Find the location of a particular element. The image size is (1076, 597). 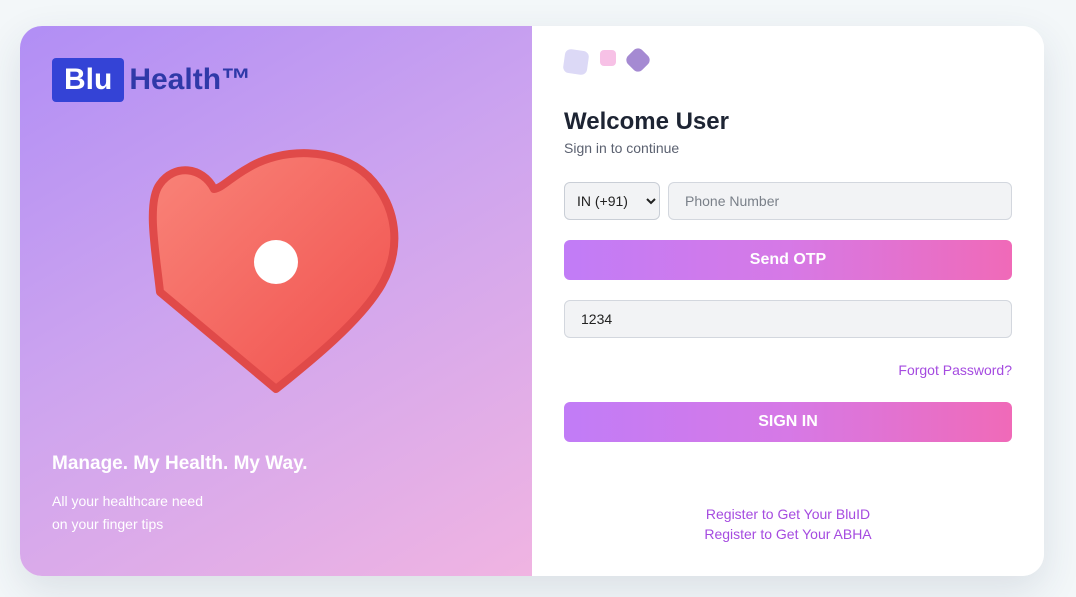

phone-number-input is located at coordinates (840, 201).